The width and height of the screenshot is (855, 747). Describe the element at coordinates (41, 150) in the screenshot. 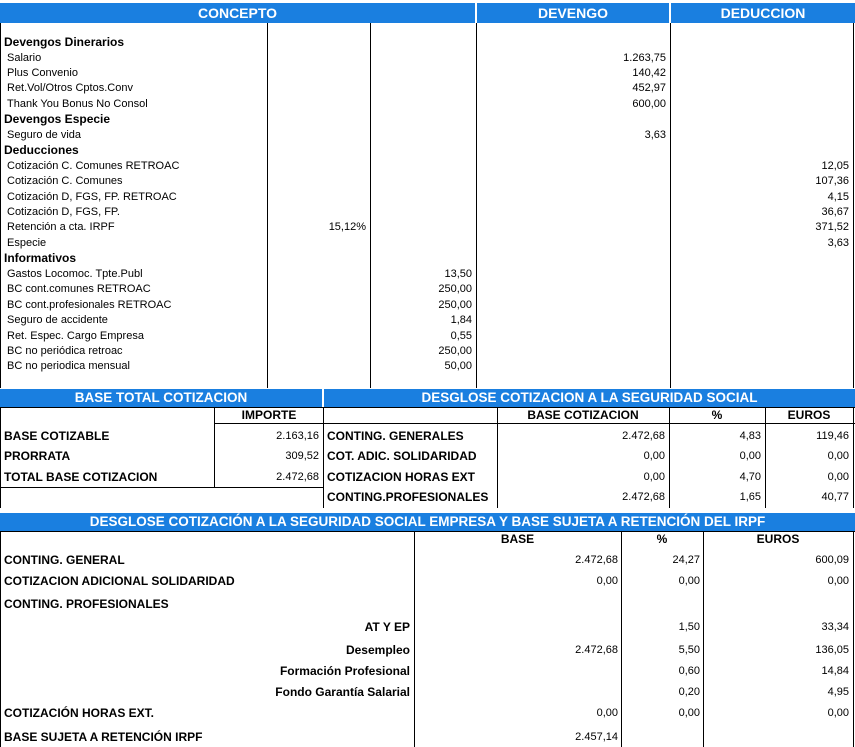

I see `section-label: Deducciones` at that location.